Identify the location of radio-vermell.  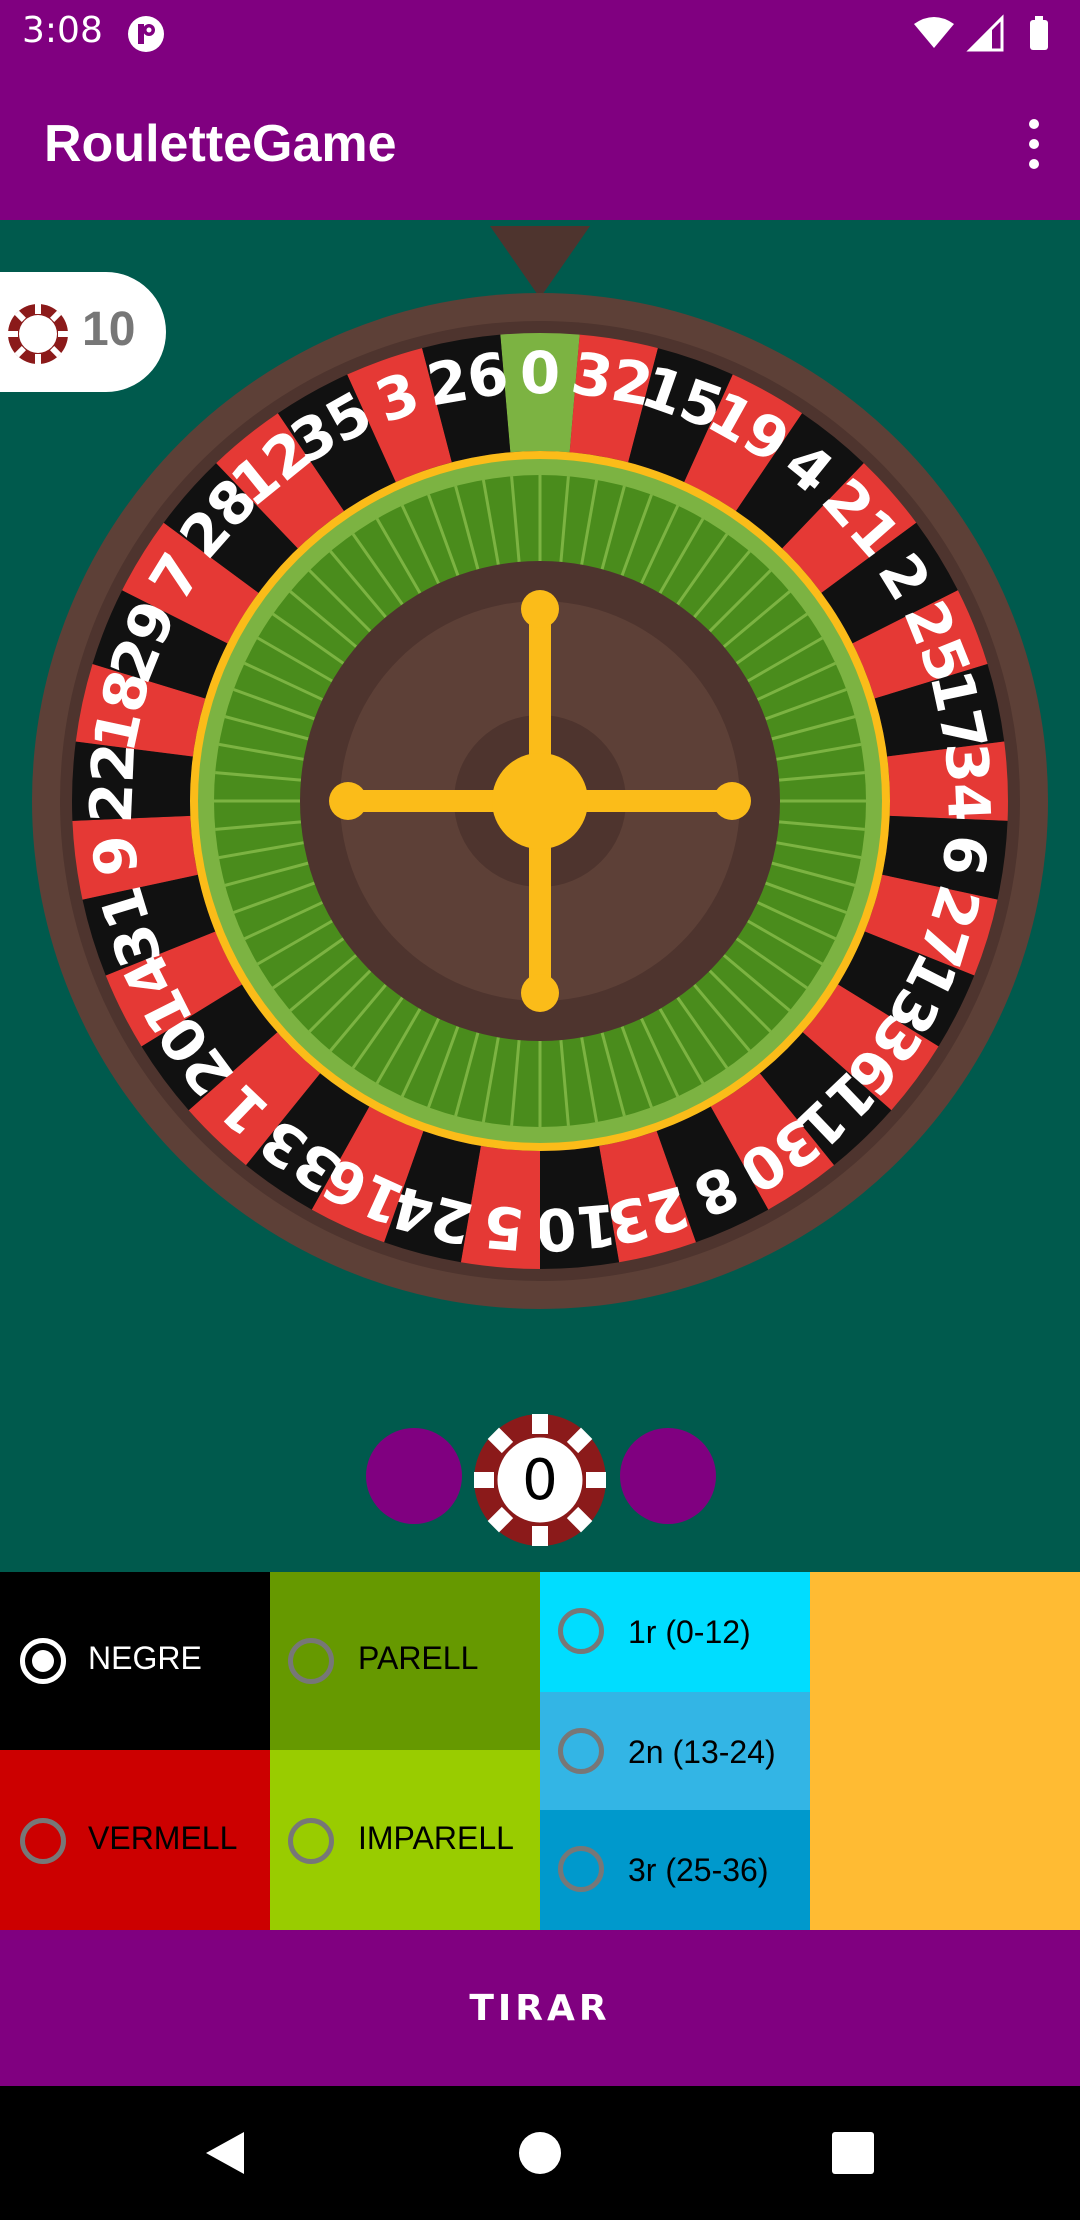
(43, 1841).